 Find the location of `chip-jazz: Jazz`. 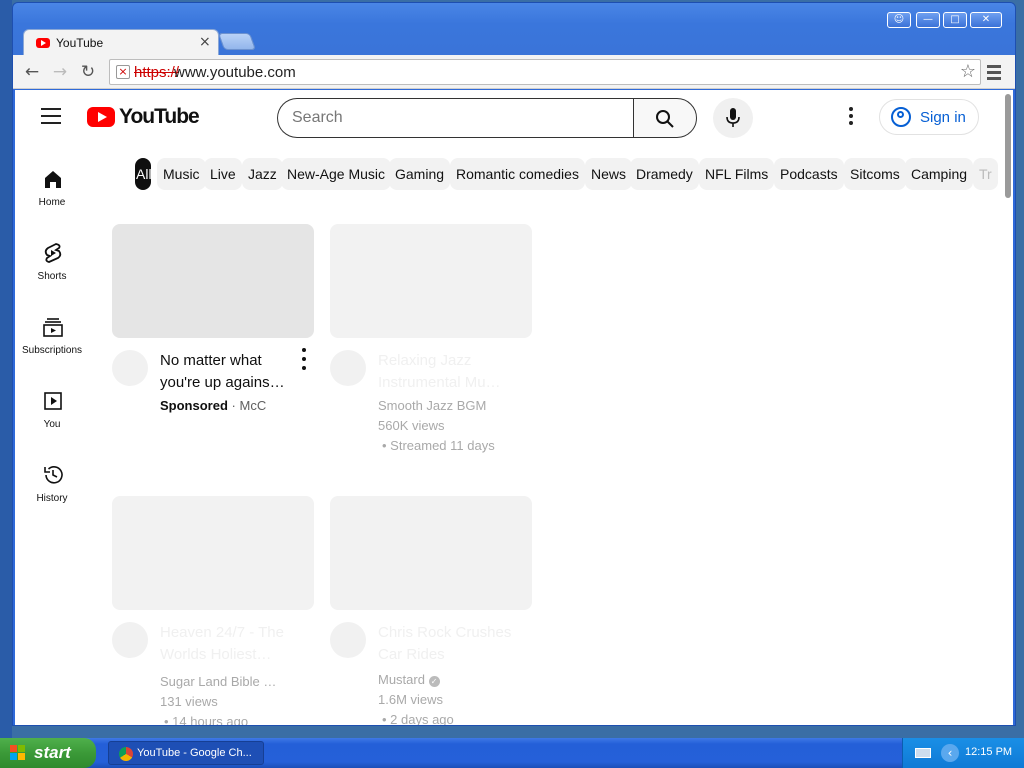

chip-jazz: Jazz is located at coordinates (262, 174).